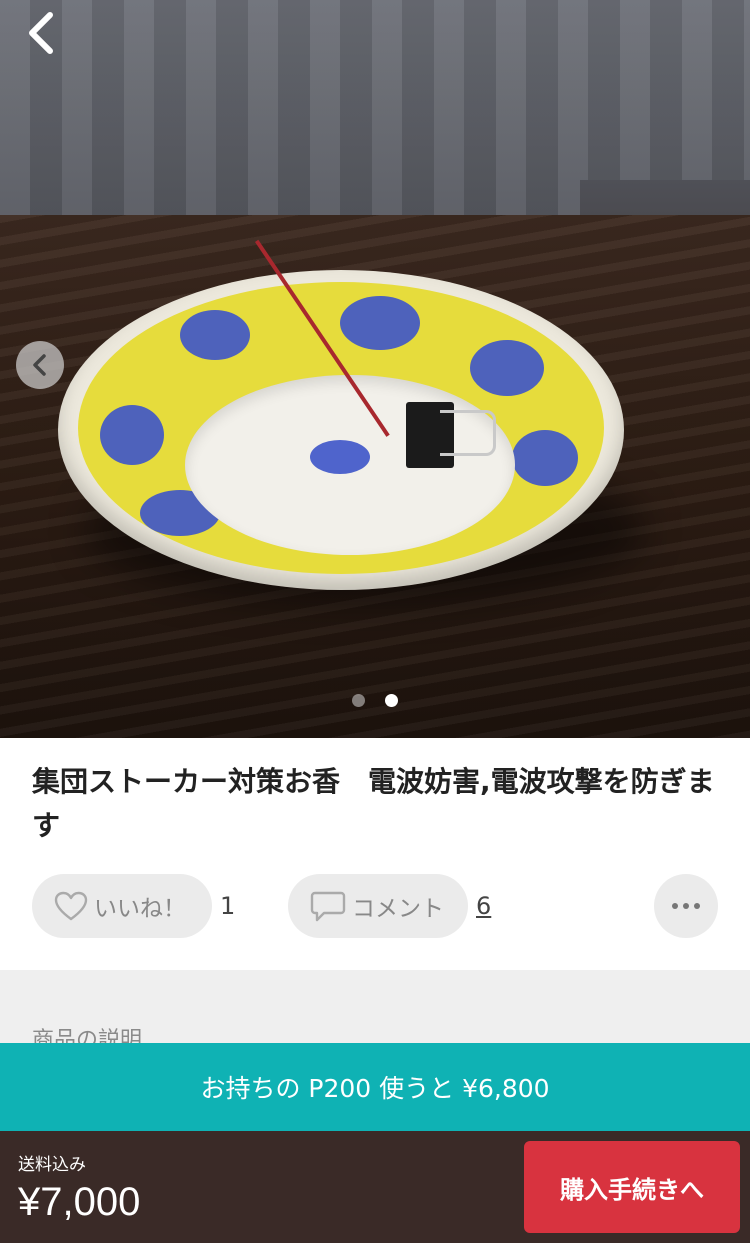  I want to click on like-button: いいね！, so click(122, 906).